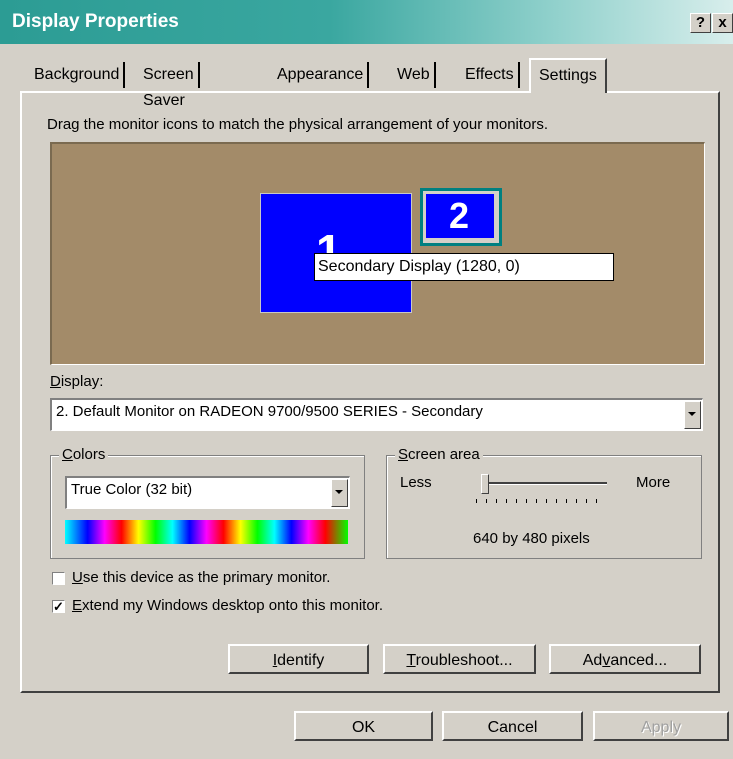 Image resolution: width=733 pixels, height=759 pixels. Describe the element at coordinates (568, 75) in the screenshot. I see `tab-settings: Settings` at that location.